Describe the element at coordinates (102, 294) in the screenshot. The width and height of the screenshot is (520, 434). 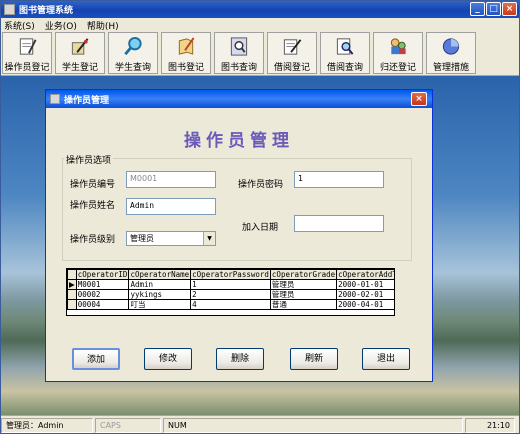
I see `table-cell: 00002` at that location.